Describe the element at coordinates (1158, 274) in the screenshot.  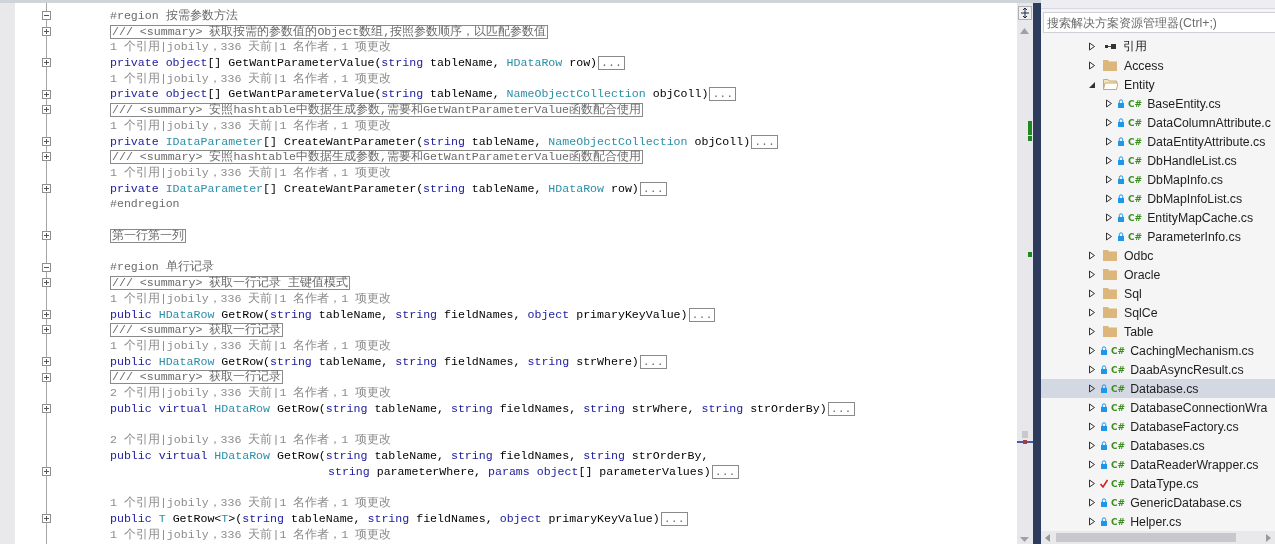
I see `tree-item: Oracle` at that location.